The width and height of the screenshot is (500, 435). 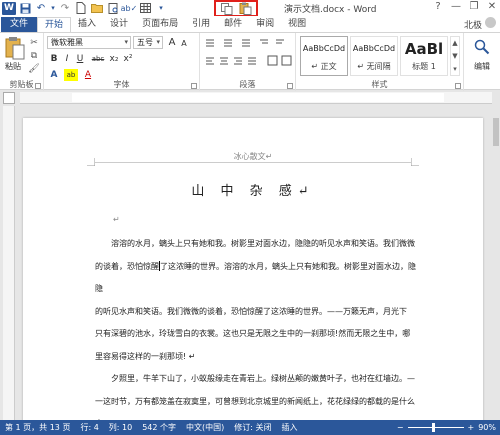 I want to click on paragraph-launcher-icon, so click(x=290, y=86).